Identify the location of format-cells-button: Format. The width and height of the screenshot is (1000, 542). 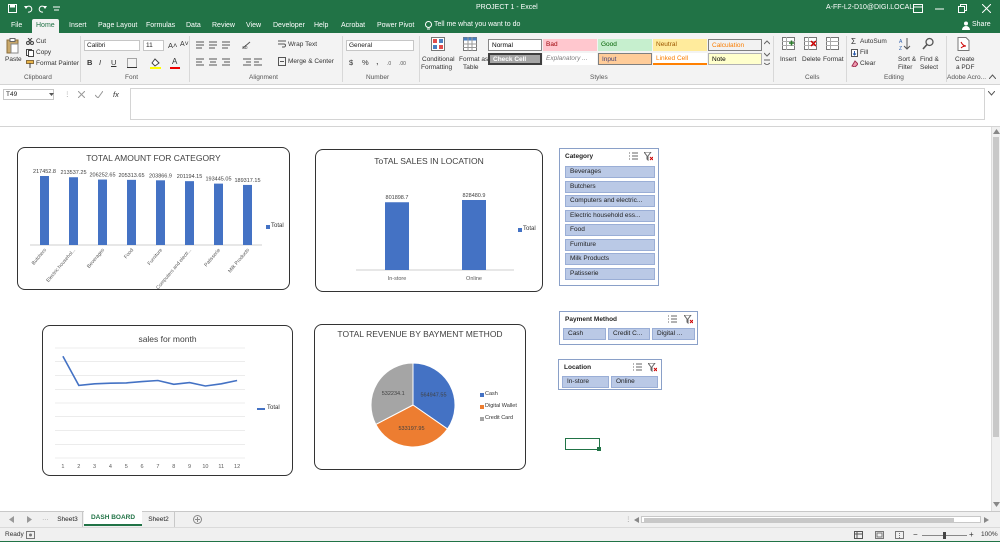
(833, 59).